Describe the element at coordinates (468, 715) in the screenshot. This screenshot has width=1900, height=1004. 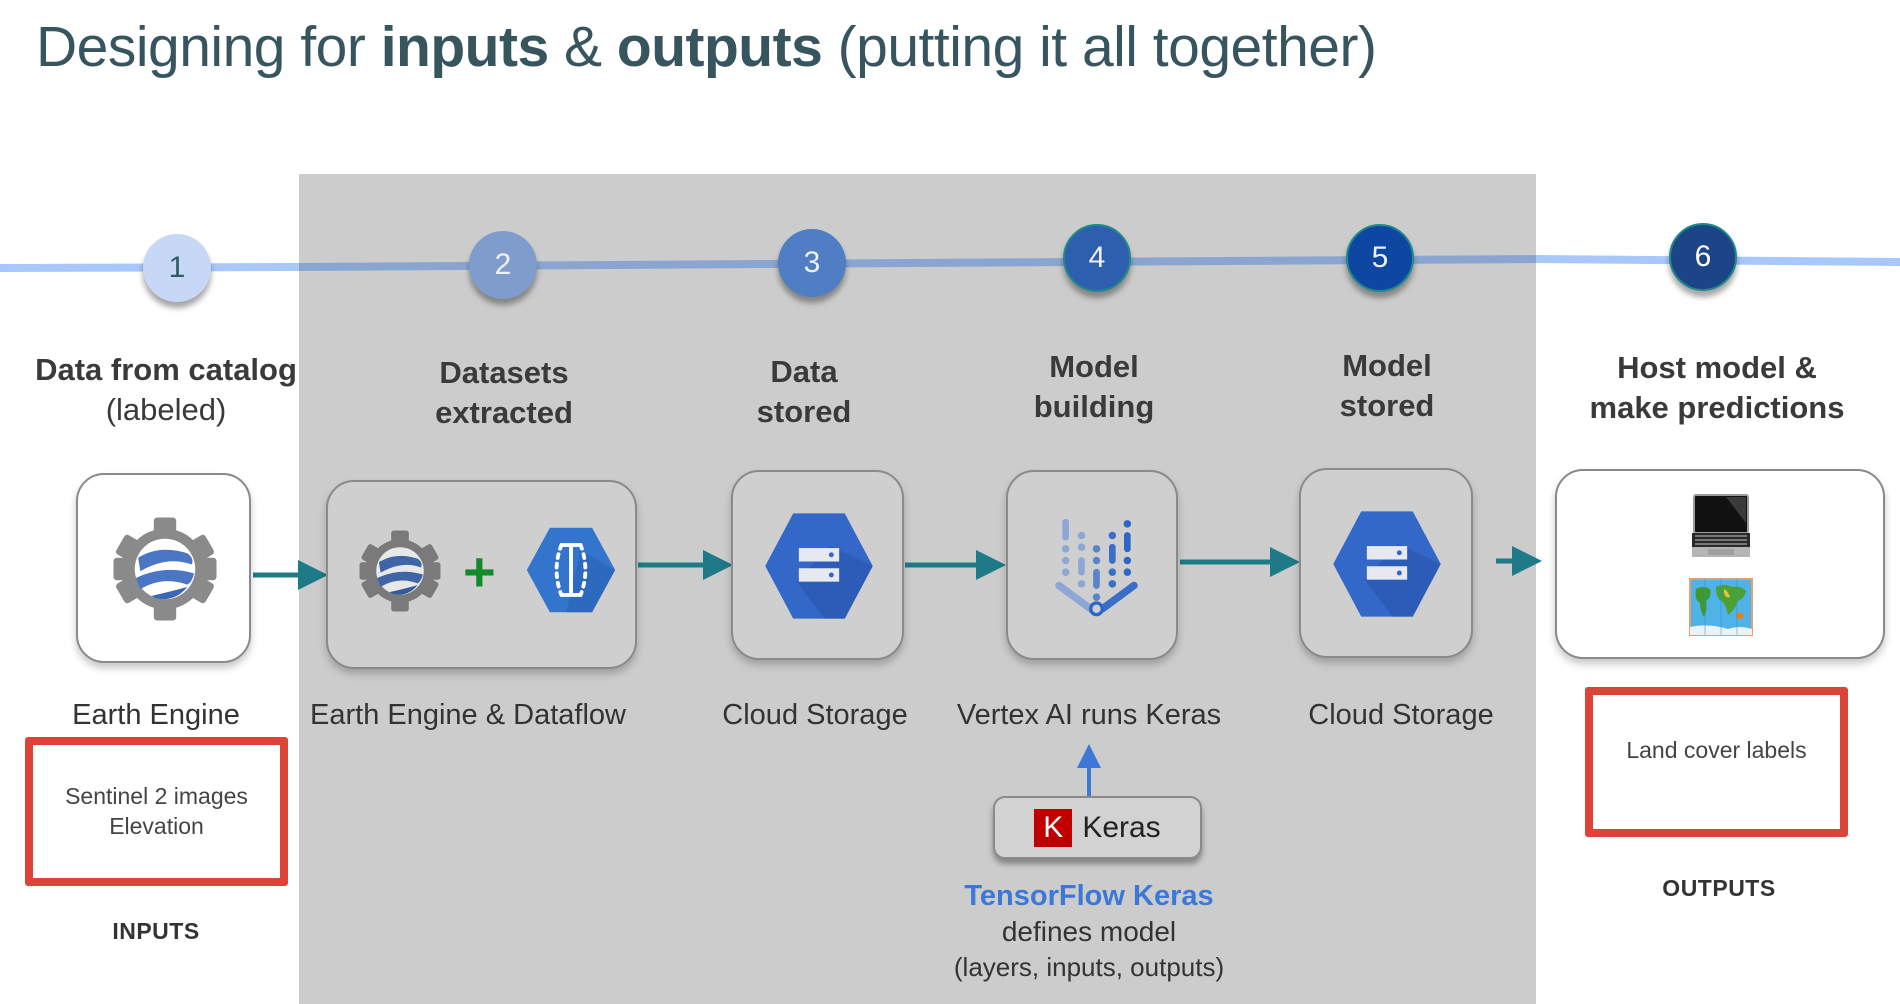
I see `service-label-earth-engine-dataflow: Earth Engine & Dataflow` at that location.